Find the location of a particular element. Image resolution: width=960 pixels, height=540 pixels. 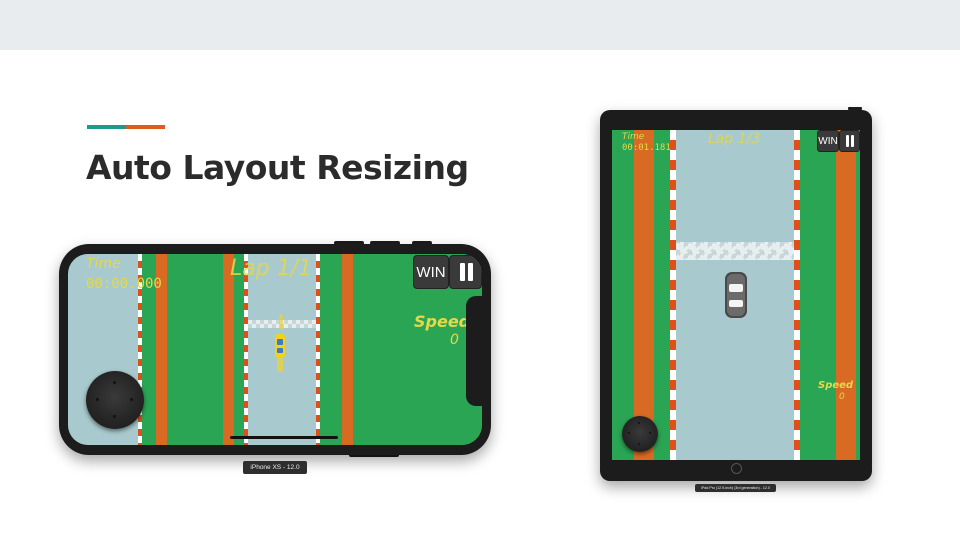

finish-line is located at coordinates (735, 251).